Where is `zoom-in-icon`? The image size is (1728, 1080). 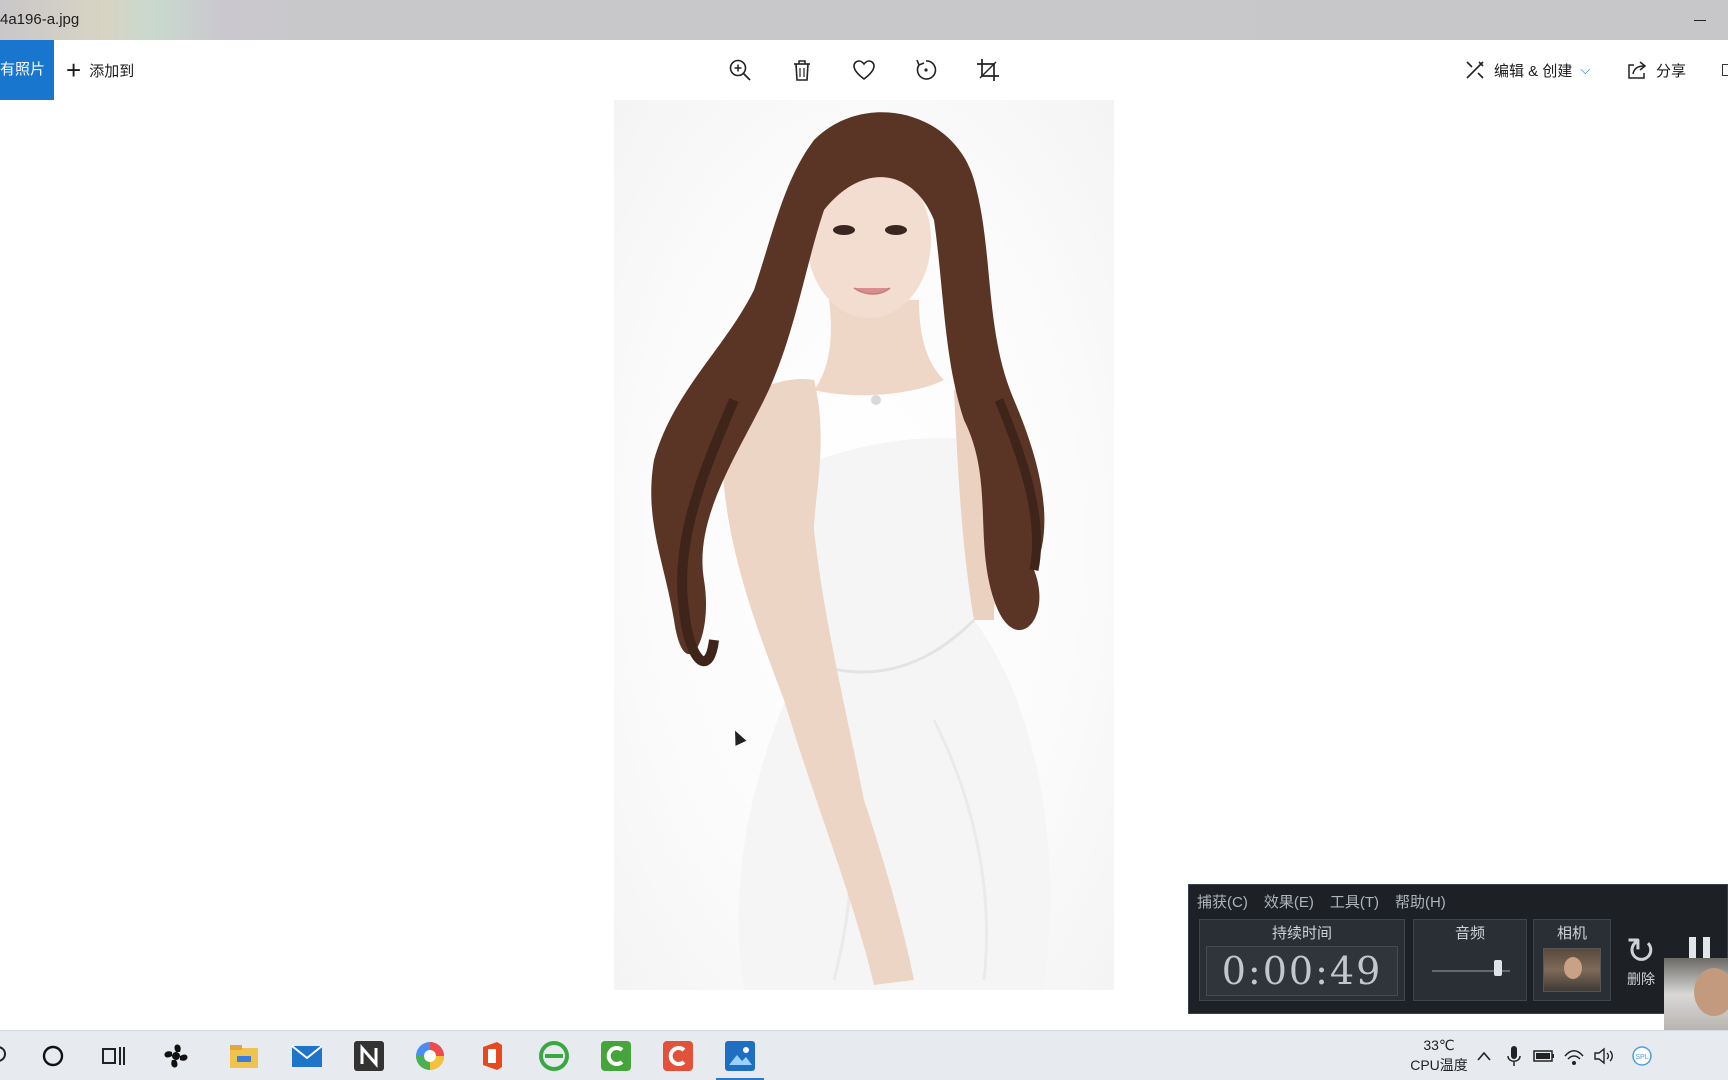
zoom-in-icon is located at coordinates (740, 70).